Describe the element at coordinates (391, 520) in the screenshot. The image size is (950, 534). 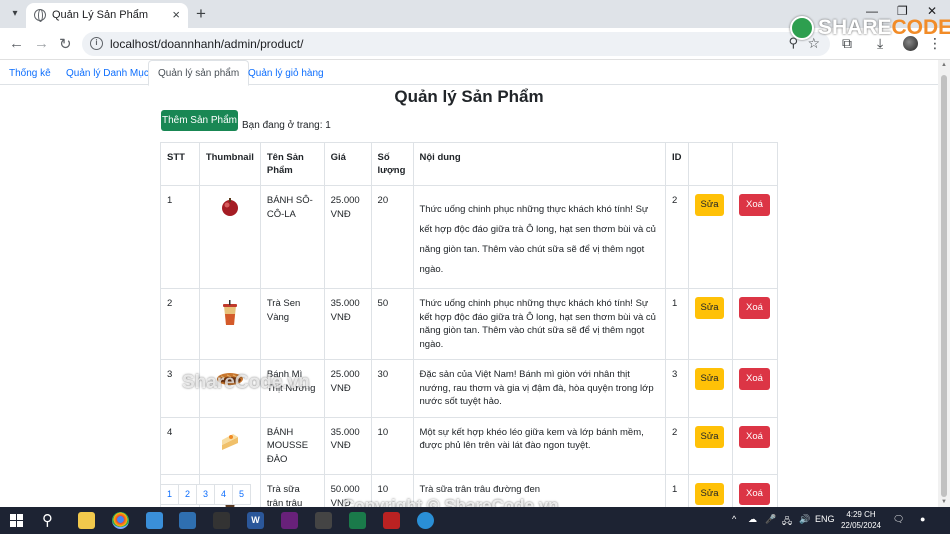
I see `recorder-icon` at that location.